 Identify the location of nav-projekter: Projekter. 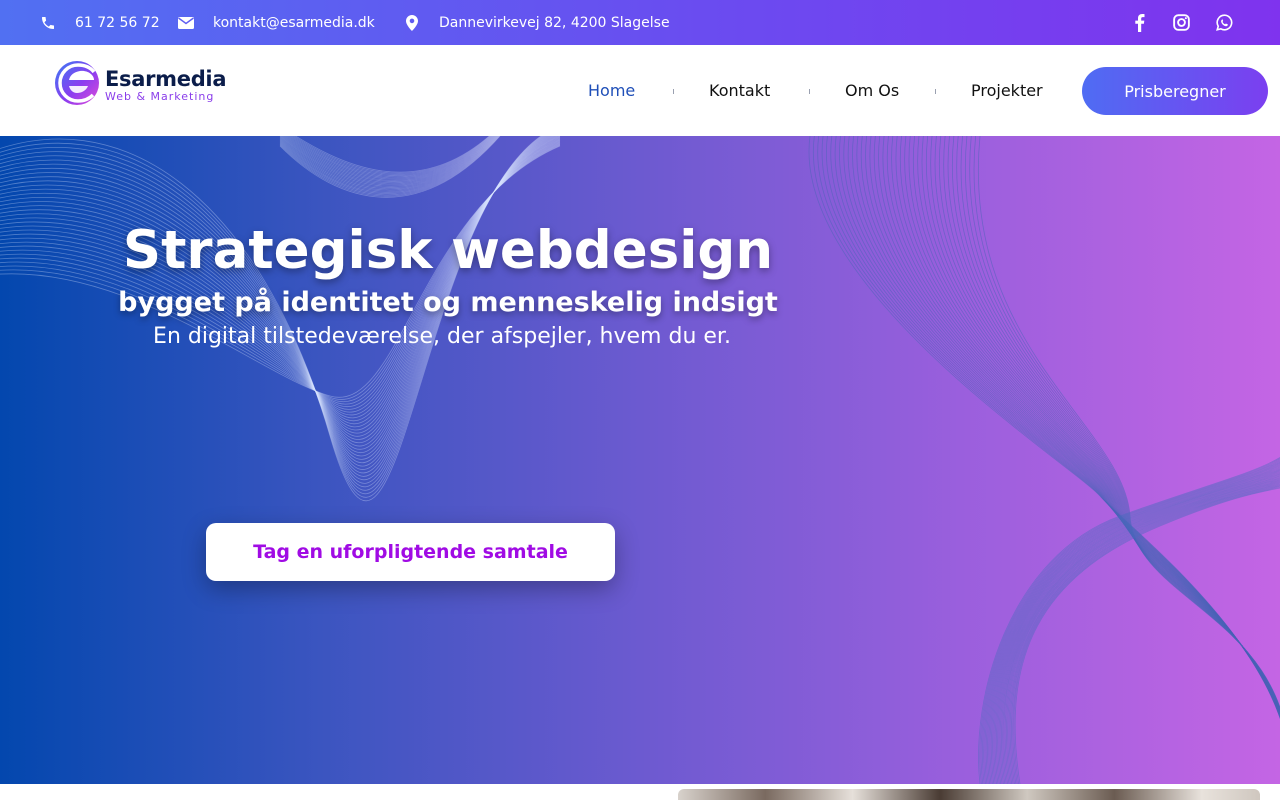
(1007, 90).